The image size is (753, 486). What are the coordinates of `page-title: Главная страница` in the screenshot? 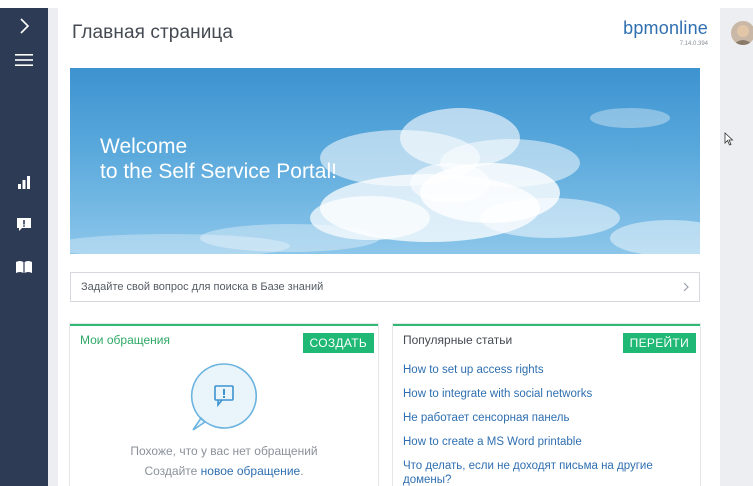 It's located at (153, 32).